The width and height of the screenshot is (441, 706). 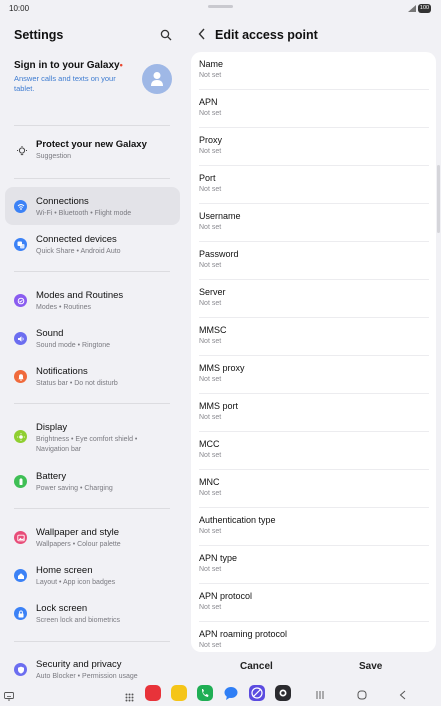 I want to click on apps-grid-icon, so click(x=129, y=697).